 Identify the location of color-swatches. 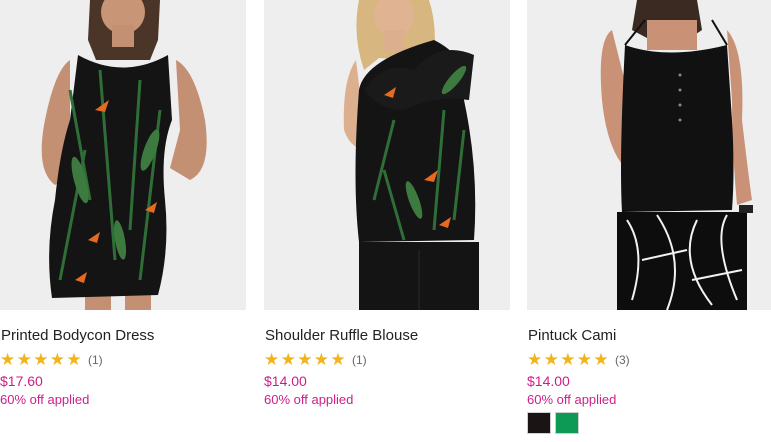
(649, 423).